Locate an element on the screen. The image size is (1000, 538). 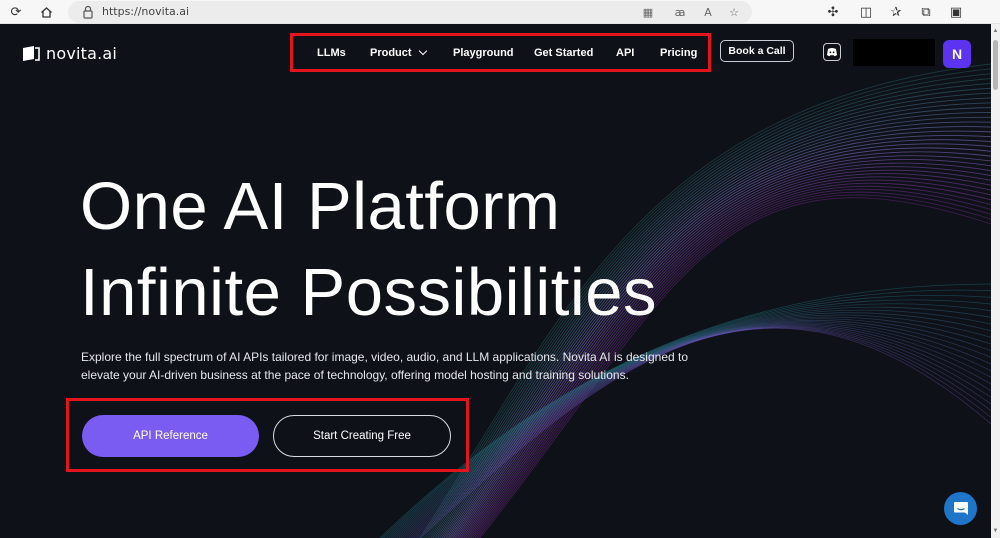
api-reference-button: API Reference is located at coordinates (170, 436).